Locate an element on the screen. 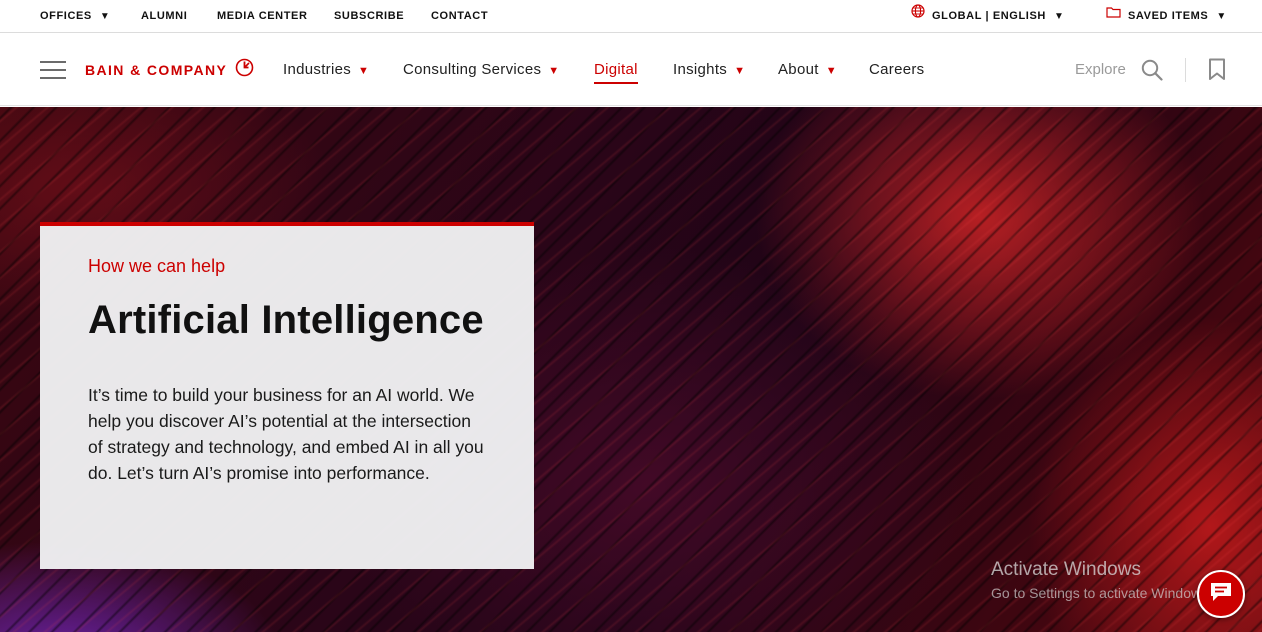 This screenshot has height=632, width=1262. region-label: GLOBAL | ENGLISH is located at coordinates (989, 16).